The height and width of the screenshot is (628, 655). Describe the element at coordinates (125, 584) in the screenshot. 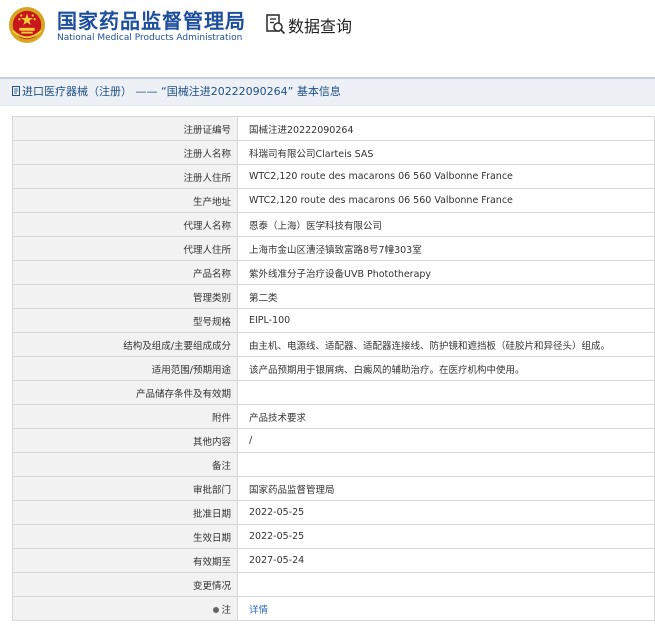

I see `field-label: 变更情况` at that location.